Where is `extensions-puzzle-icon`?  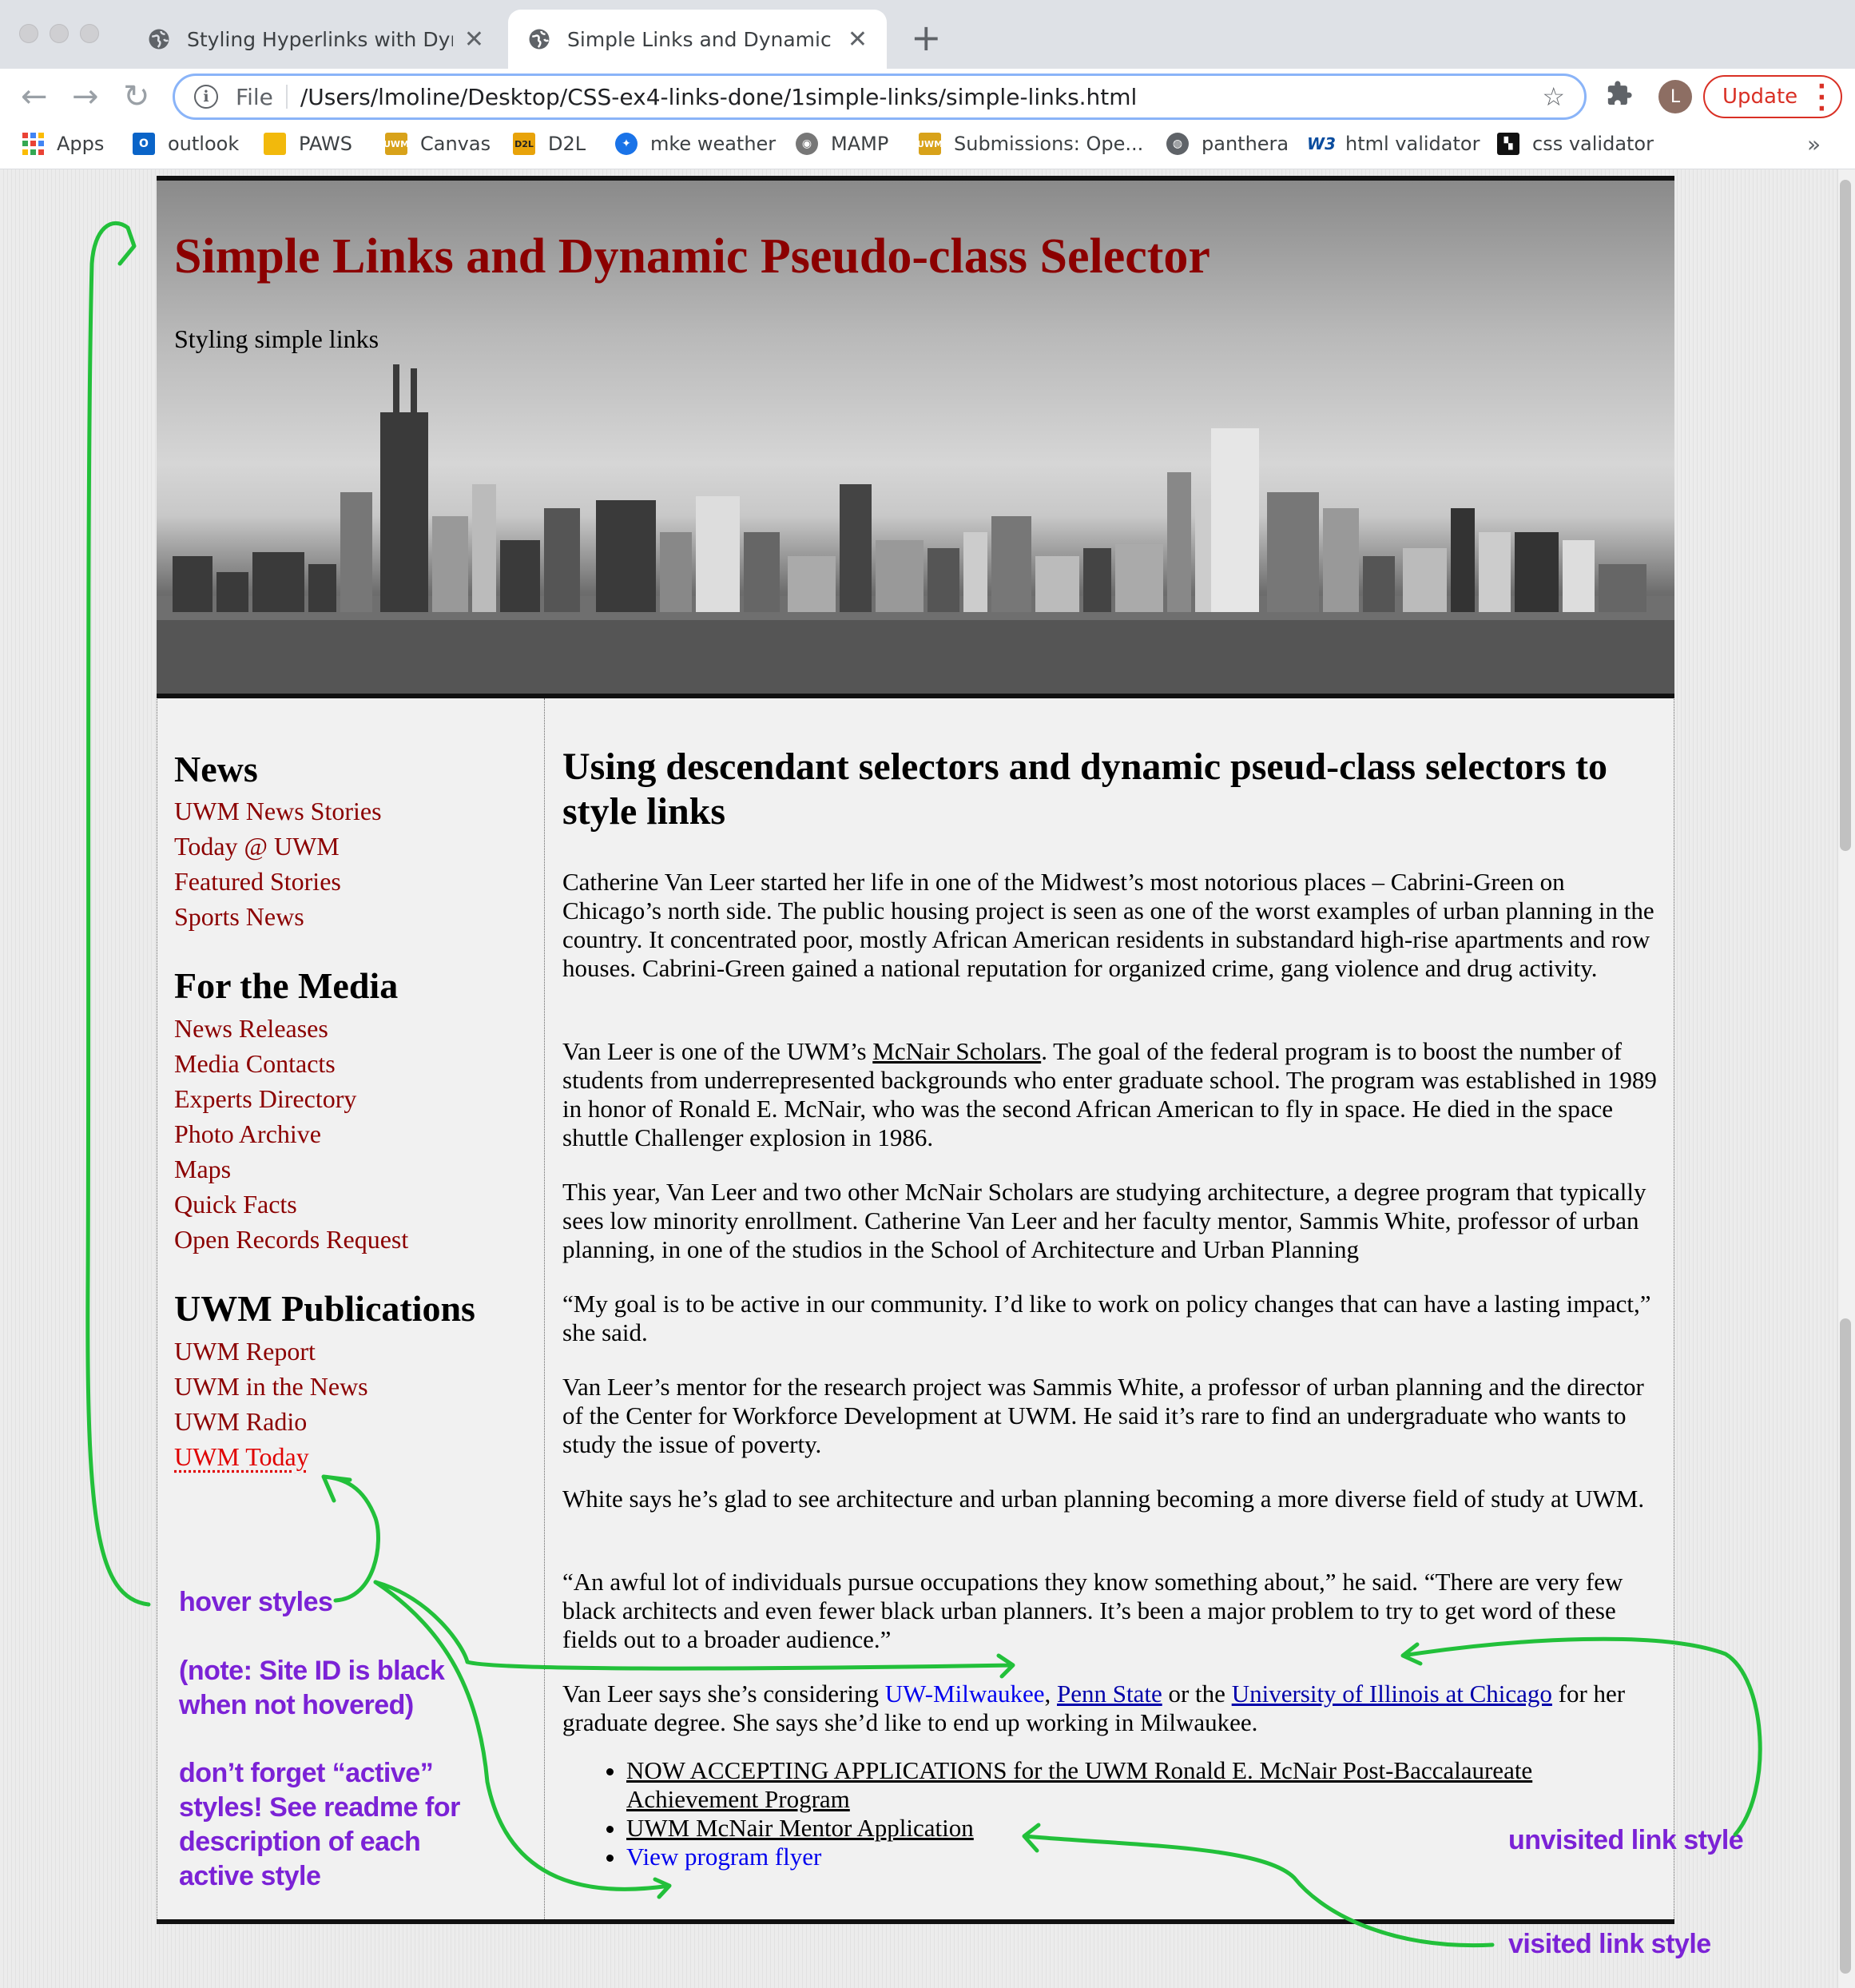
extensions-puzzle-icon is located at coordinates (1619, 93).